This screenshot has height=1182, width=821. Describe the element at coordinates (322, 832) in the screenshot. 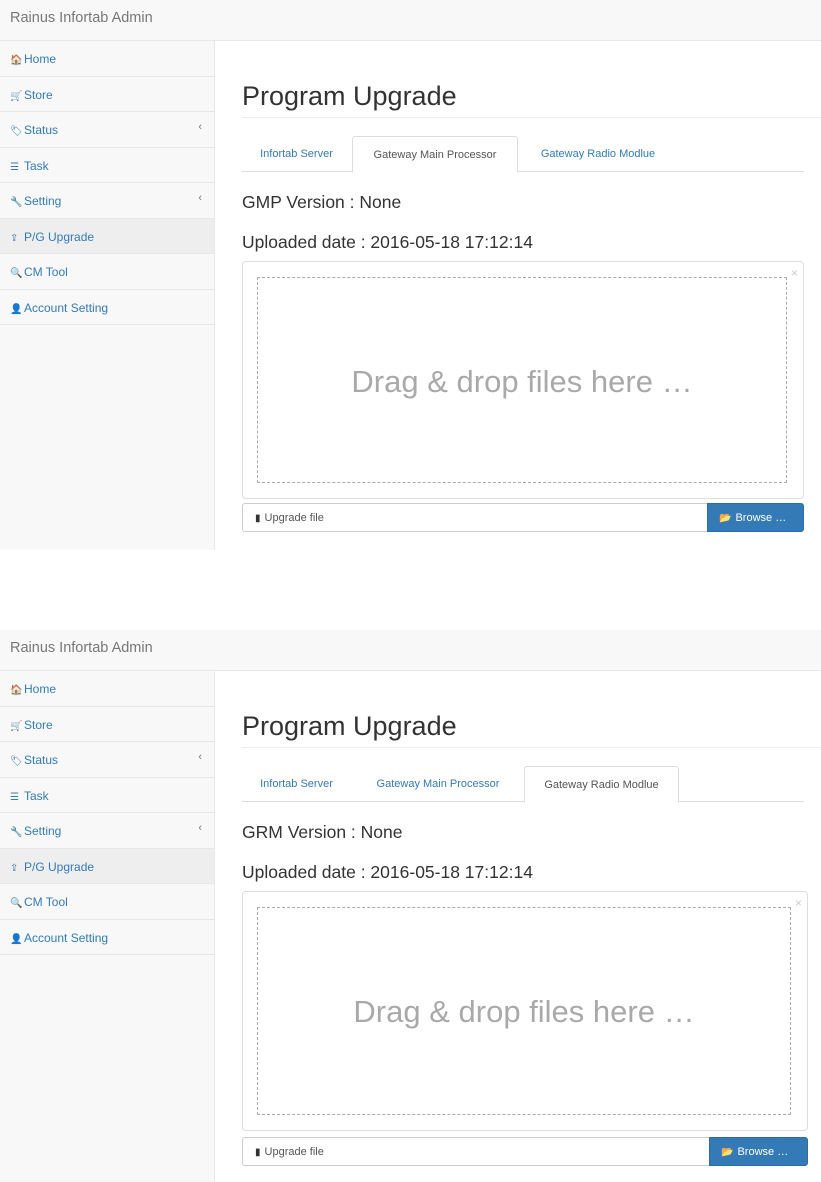

I see `version-label: GRM Version : None` at that location.